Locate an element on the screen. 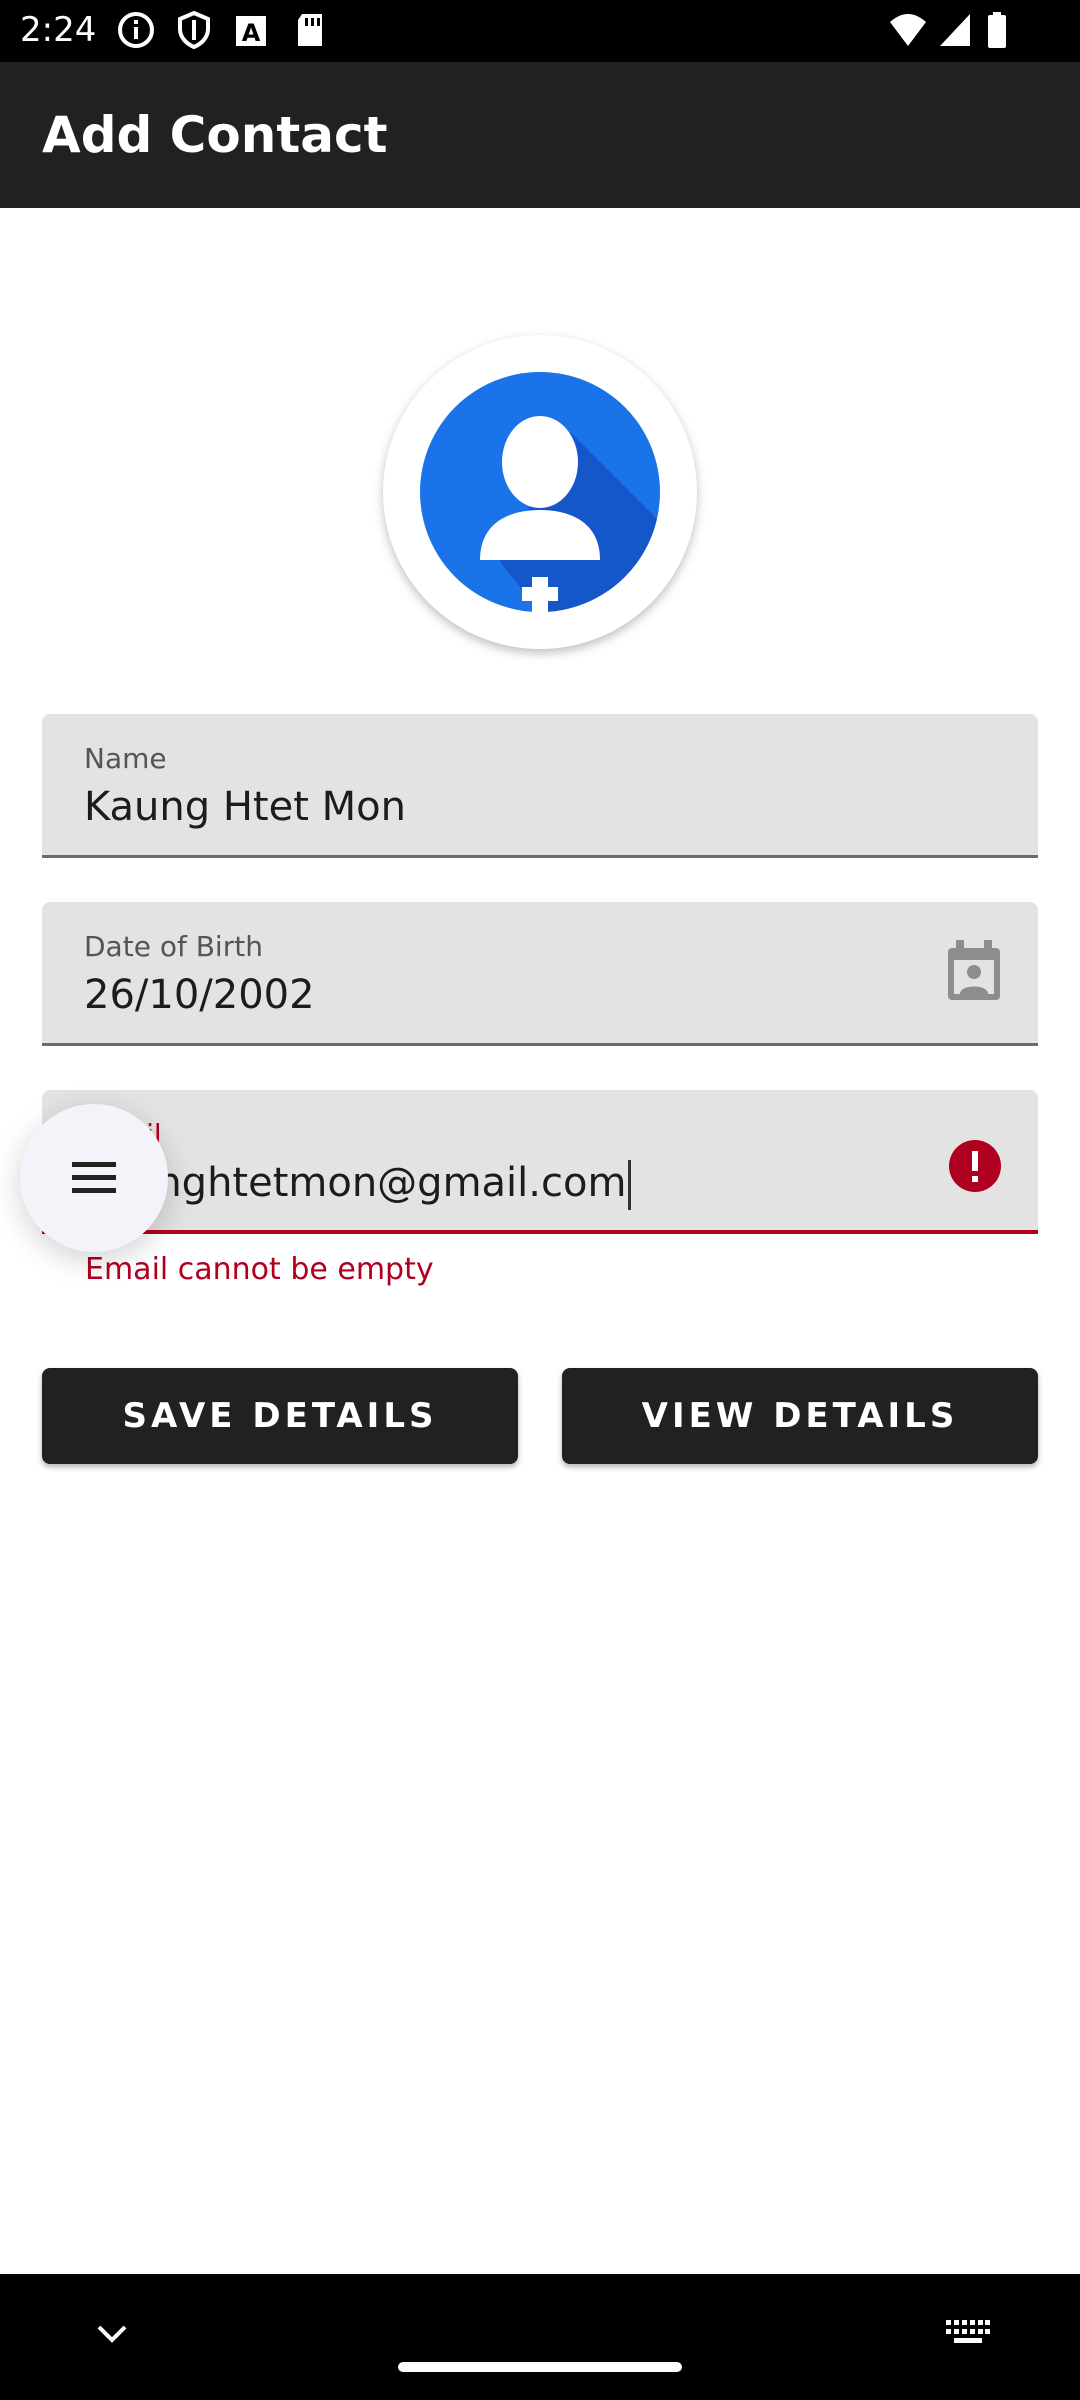 This screenshot has width=1080, height=2400. calendar-icon is located at coordinates (974, 973).